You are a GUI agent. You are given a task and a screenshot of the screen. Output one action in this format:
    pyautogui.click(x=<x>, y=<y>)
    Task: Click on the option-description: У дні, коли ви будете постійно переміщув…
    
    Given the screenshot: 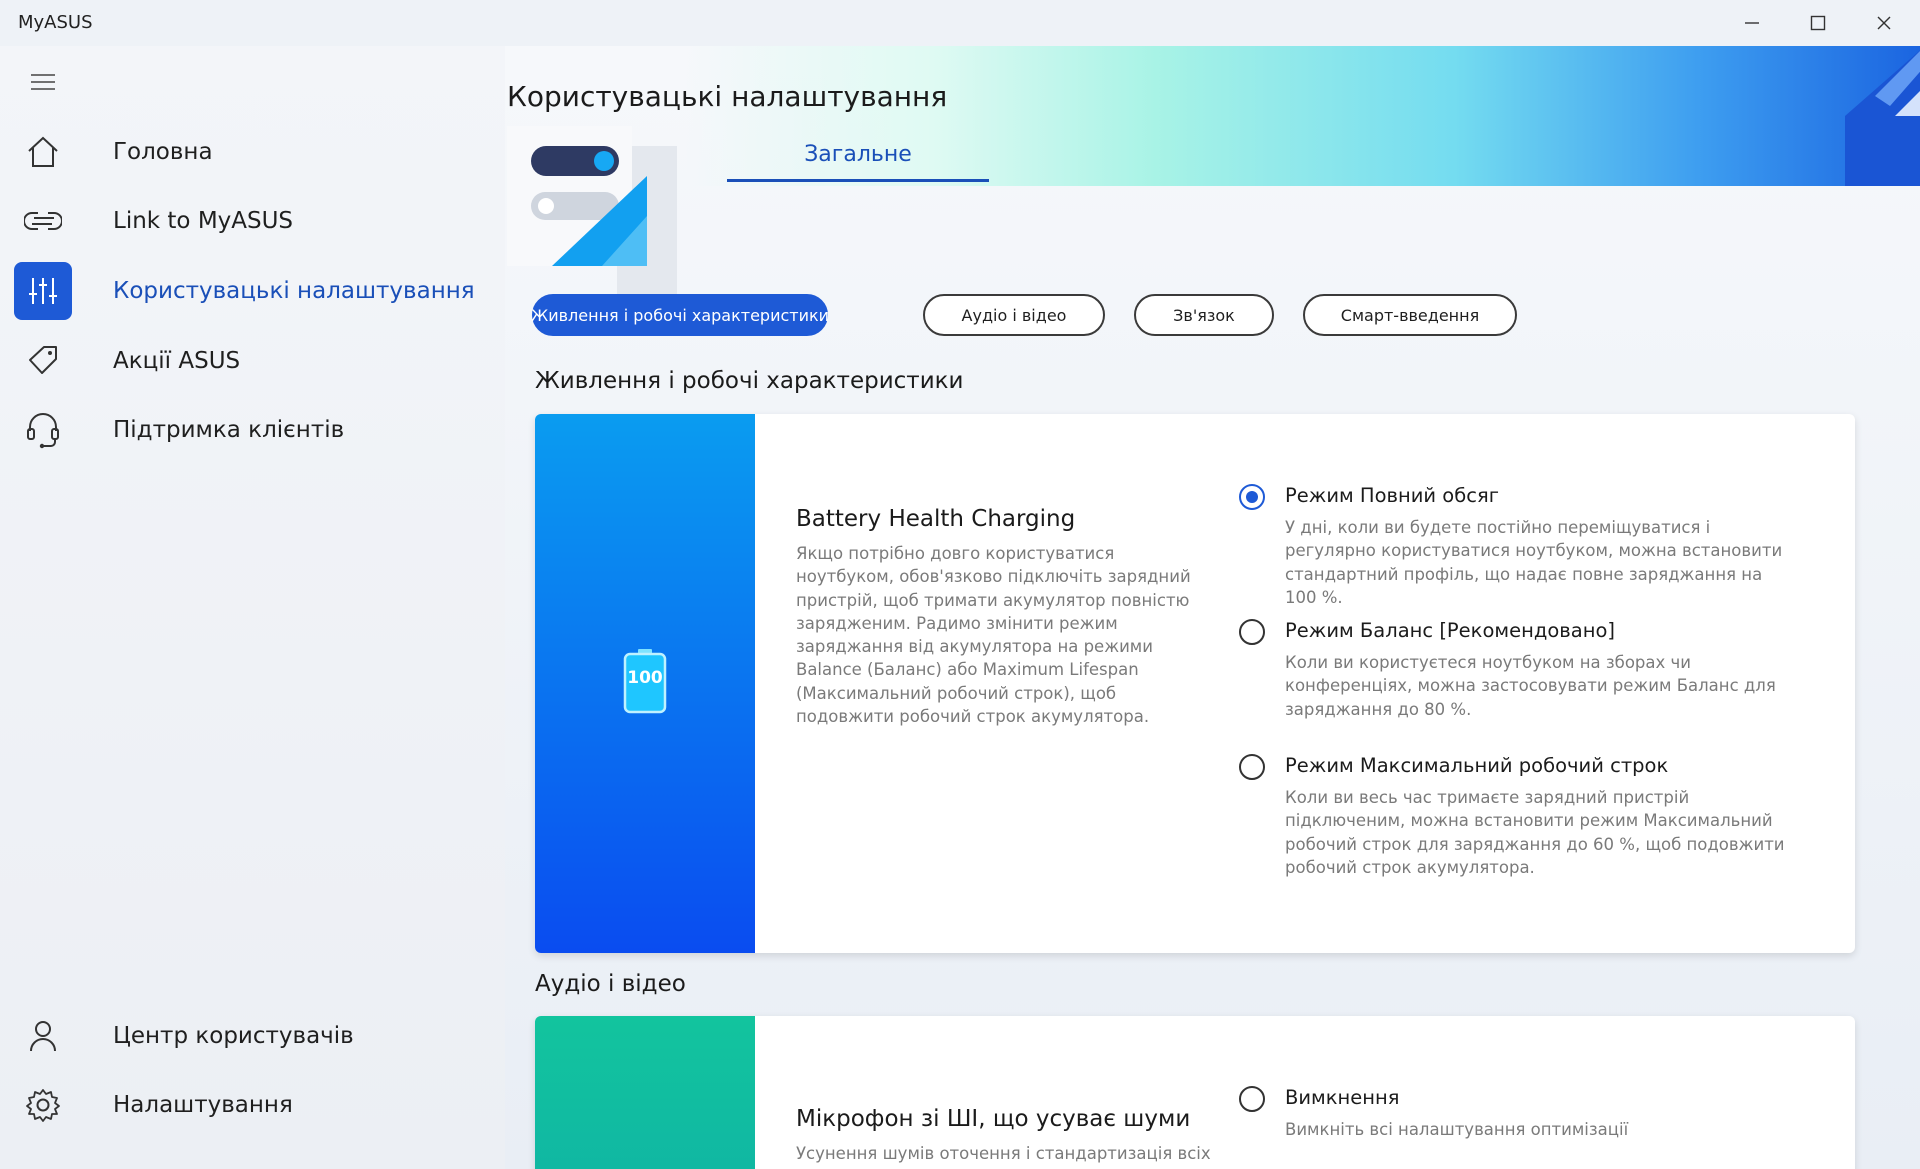 What is the action you would take?
    pyautogui.click(x=1534, y=562)
    